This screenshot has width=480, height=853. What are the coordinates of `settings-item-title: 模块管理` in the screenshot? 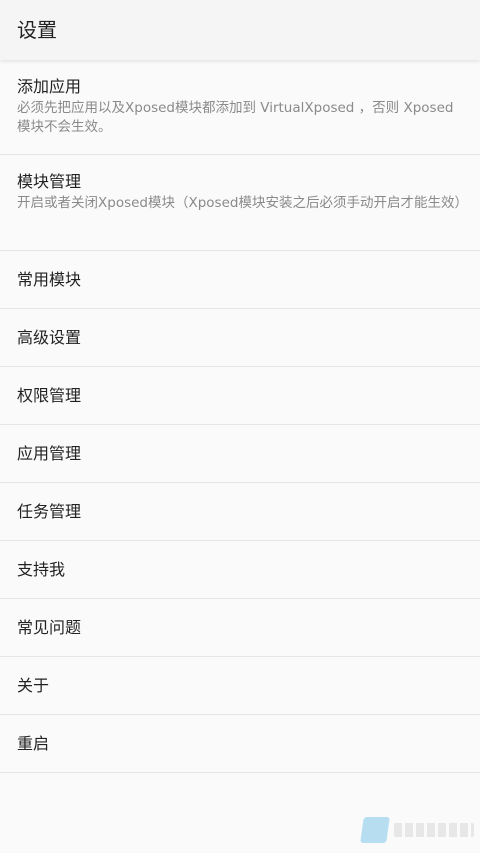 It's located at (49, 181).